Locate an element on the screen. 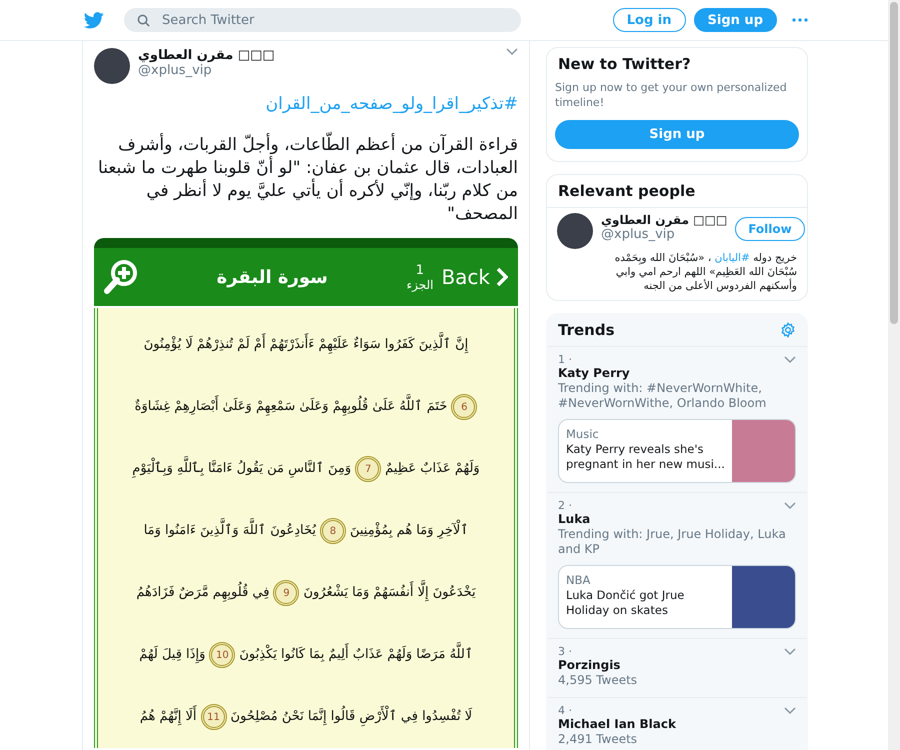 The height and width of the screenshot is (750, 900). verse-text: وَلَهُمْ عَذَابٌ عَظِيمٌ is located at coordinates (432, 468).